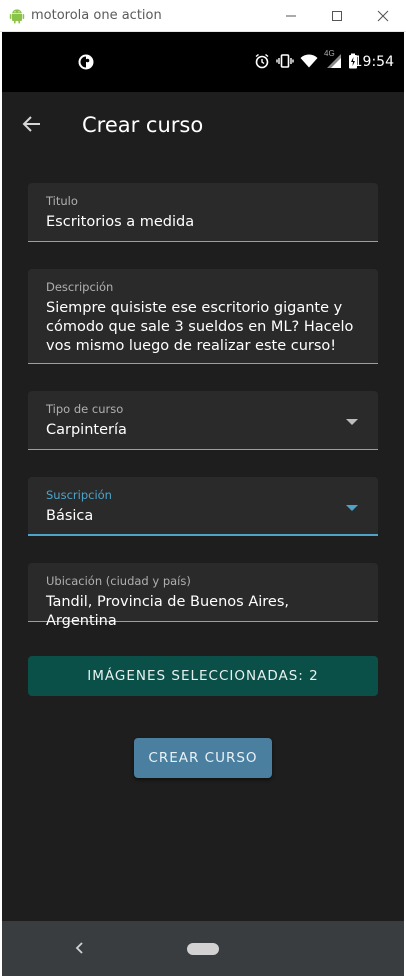 The width and height of the screenshot is (406, 976). Describe the element at coordinates (373, 62) in the screenshot. I see `status-time: 19:54` at that location.